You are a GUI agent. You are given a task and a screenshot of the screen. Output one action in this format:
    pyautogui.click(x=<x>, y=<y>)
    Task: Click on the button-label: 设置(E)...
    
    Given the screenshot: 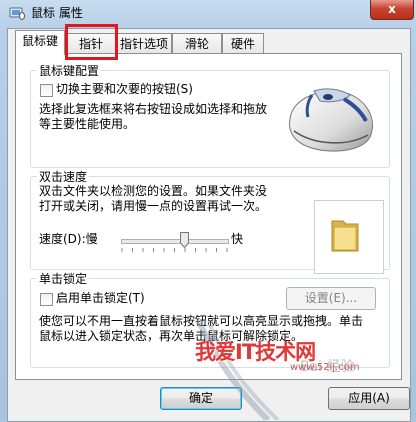 What is the action you would take?
    pyautogui.click(x=331, y=298)
    